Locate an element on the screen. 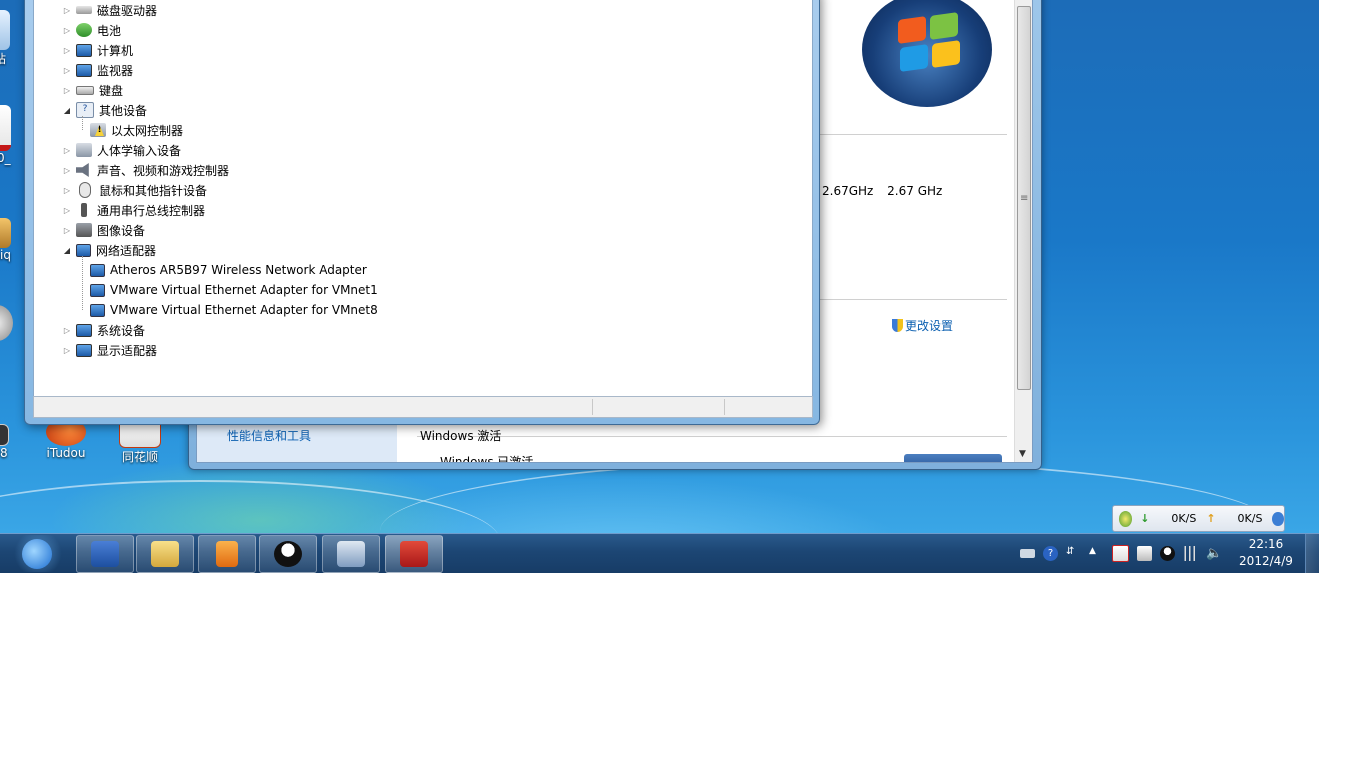  shield-icon is located at coordinates (897, 325).